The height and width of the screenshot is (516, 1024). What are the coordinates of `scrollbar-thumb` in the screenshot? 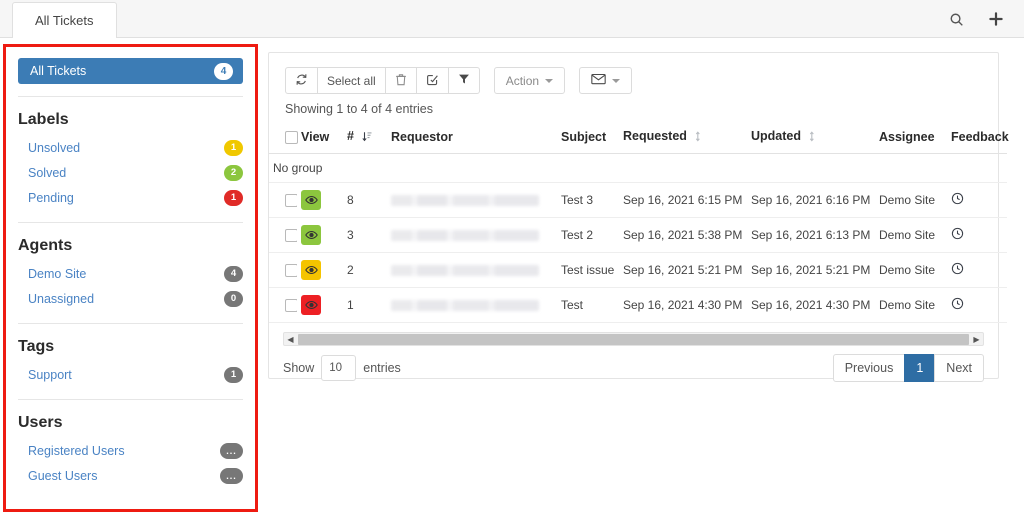 It's located at (633, 339).